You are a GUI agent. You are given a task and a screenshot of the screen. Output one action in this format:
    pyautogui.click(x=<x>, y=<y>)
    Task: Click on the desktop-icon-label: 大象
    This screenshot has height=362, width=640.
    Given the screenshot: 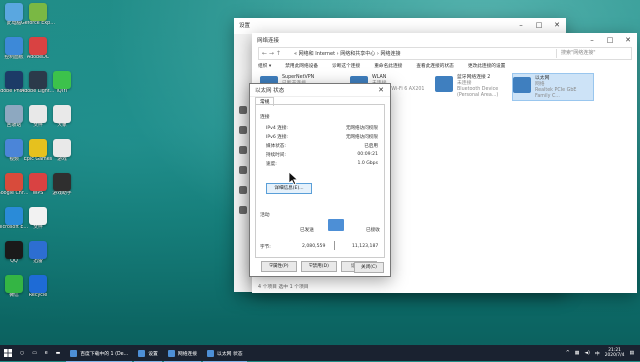 What is the action you would take?
    pyautogui.click(x=62, y=125)
    